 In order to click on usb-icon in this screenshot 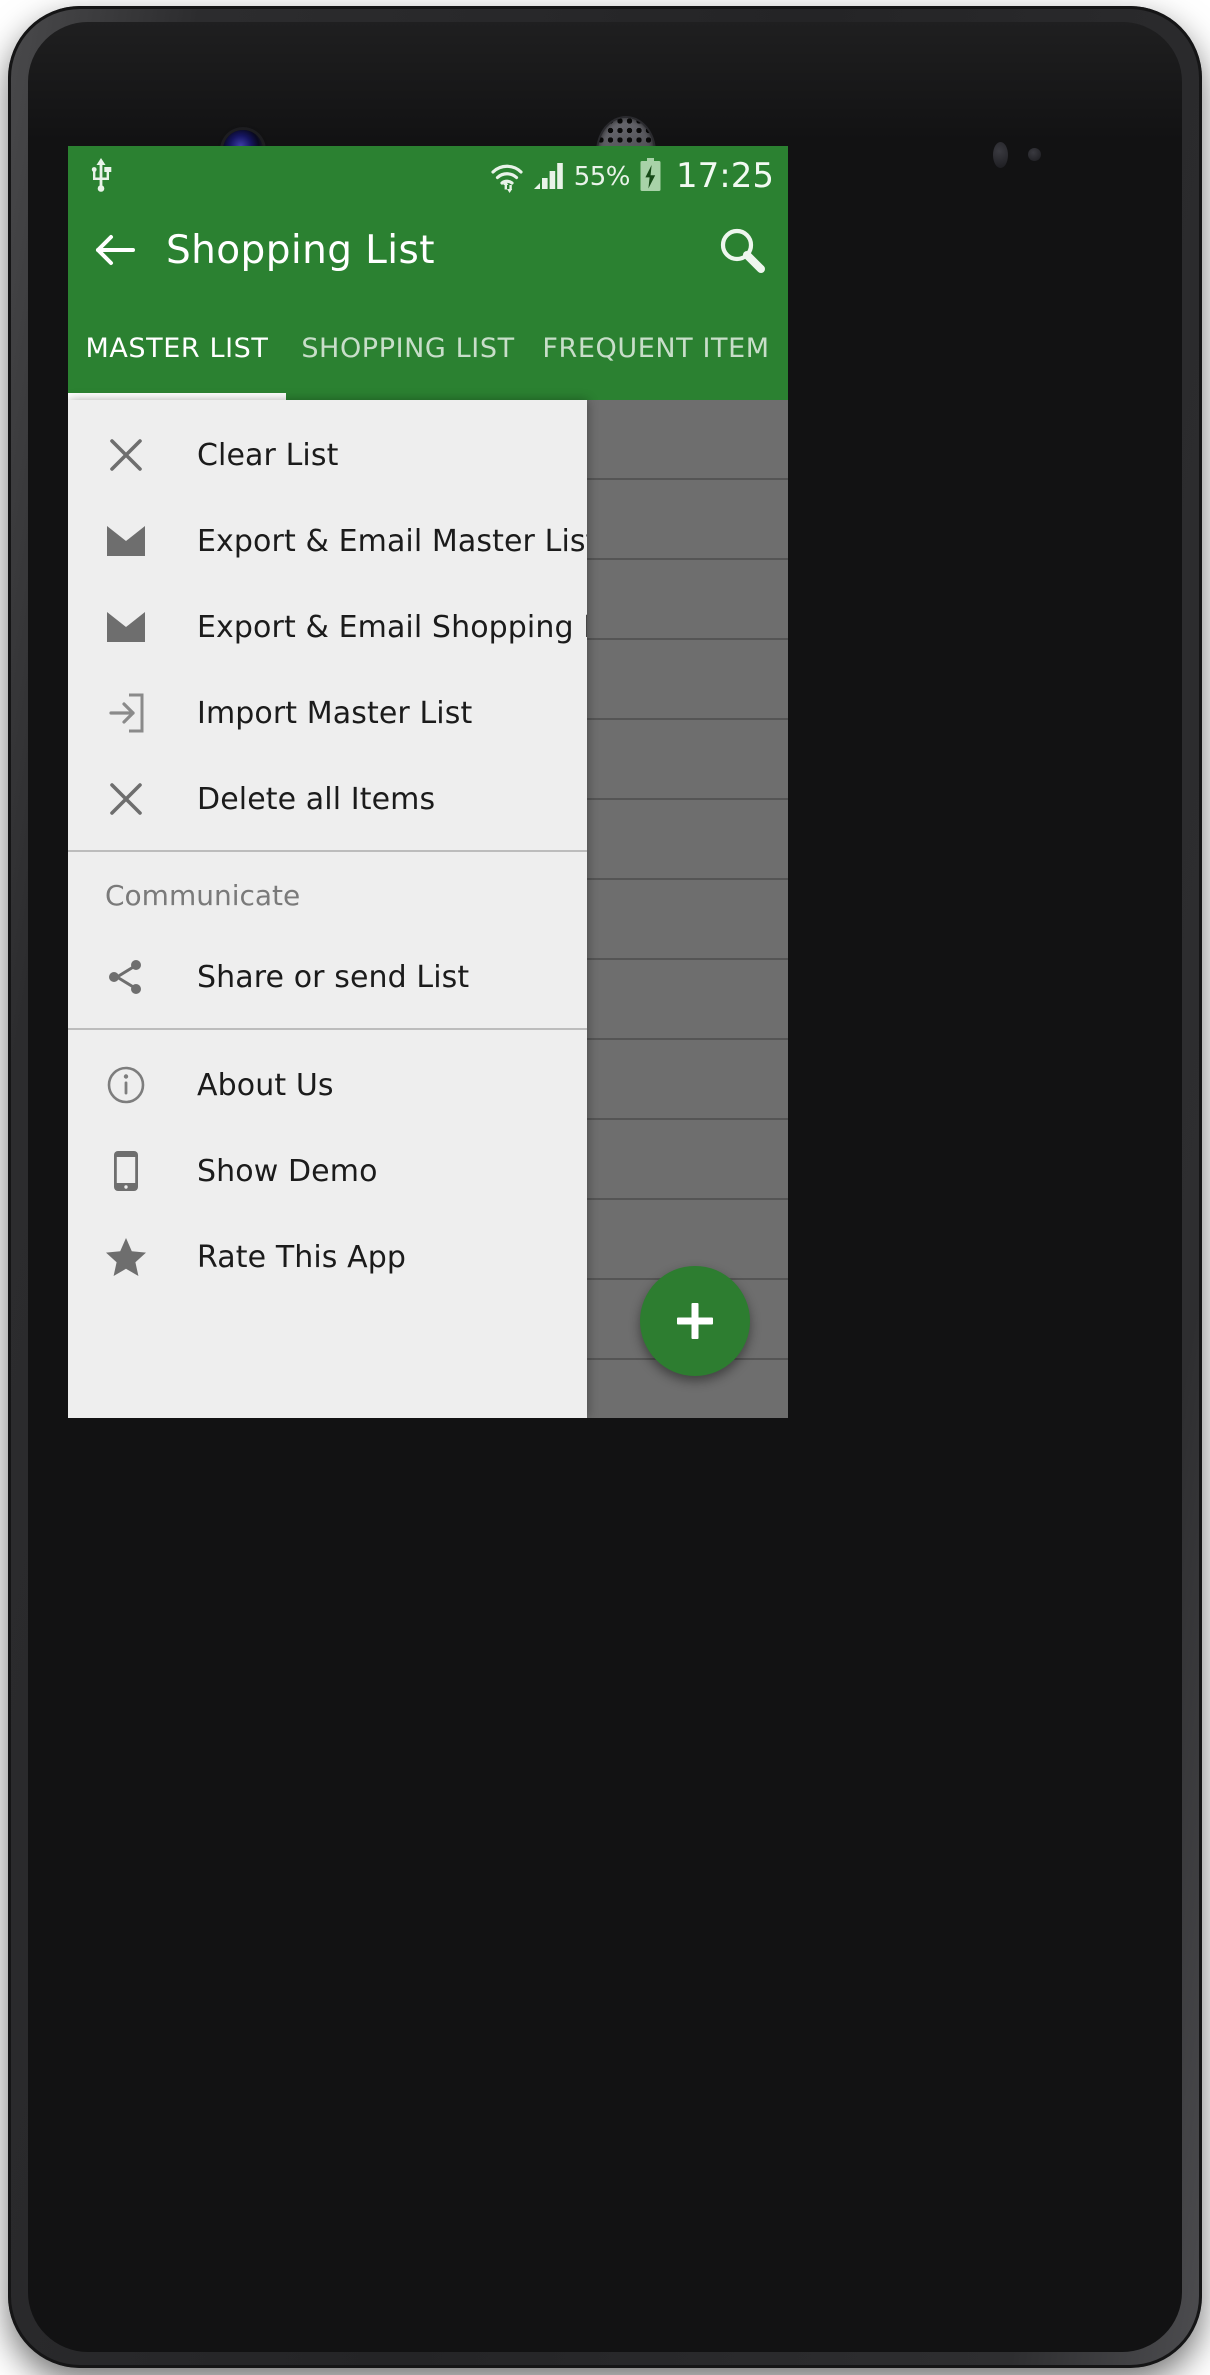, I will do `click(101, 175)`.